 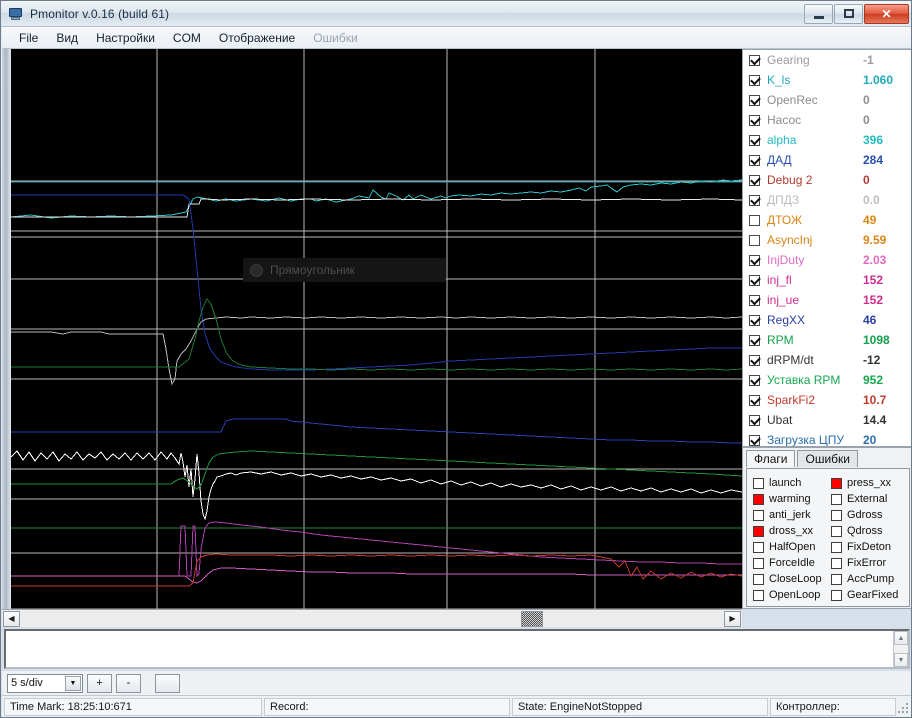 I want to click on menu-item-display: Отображение, so click(x=257, y=38).